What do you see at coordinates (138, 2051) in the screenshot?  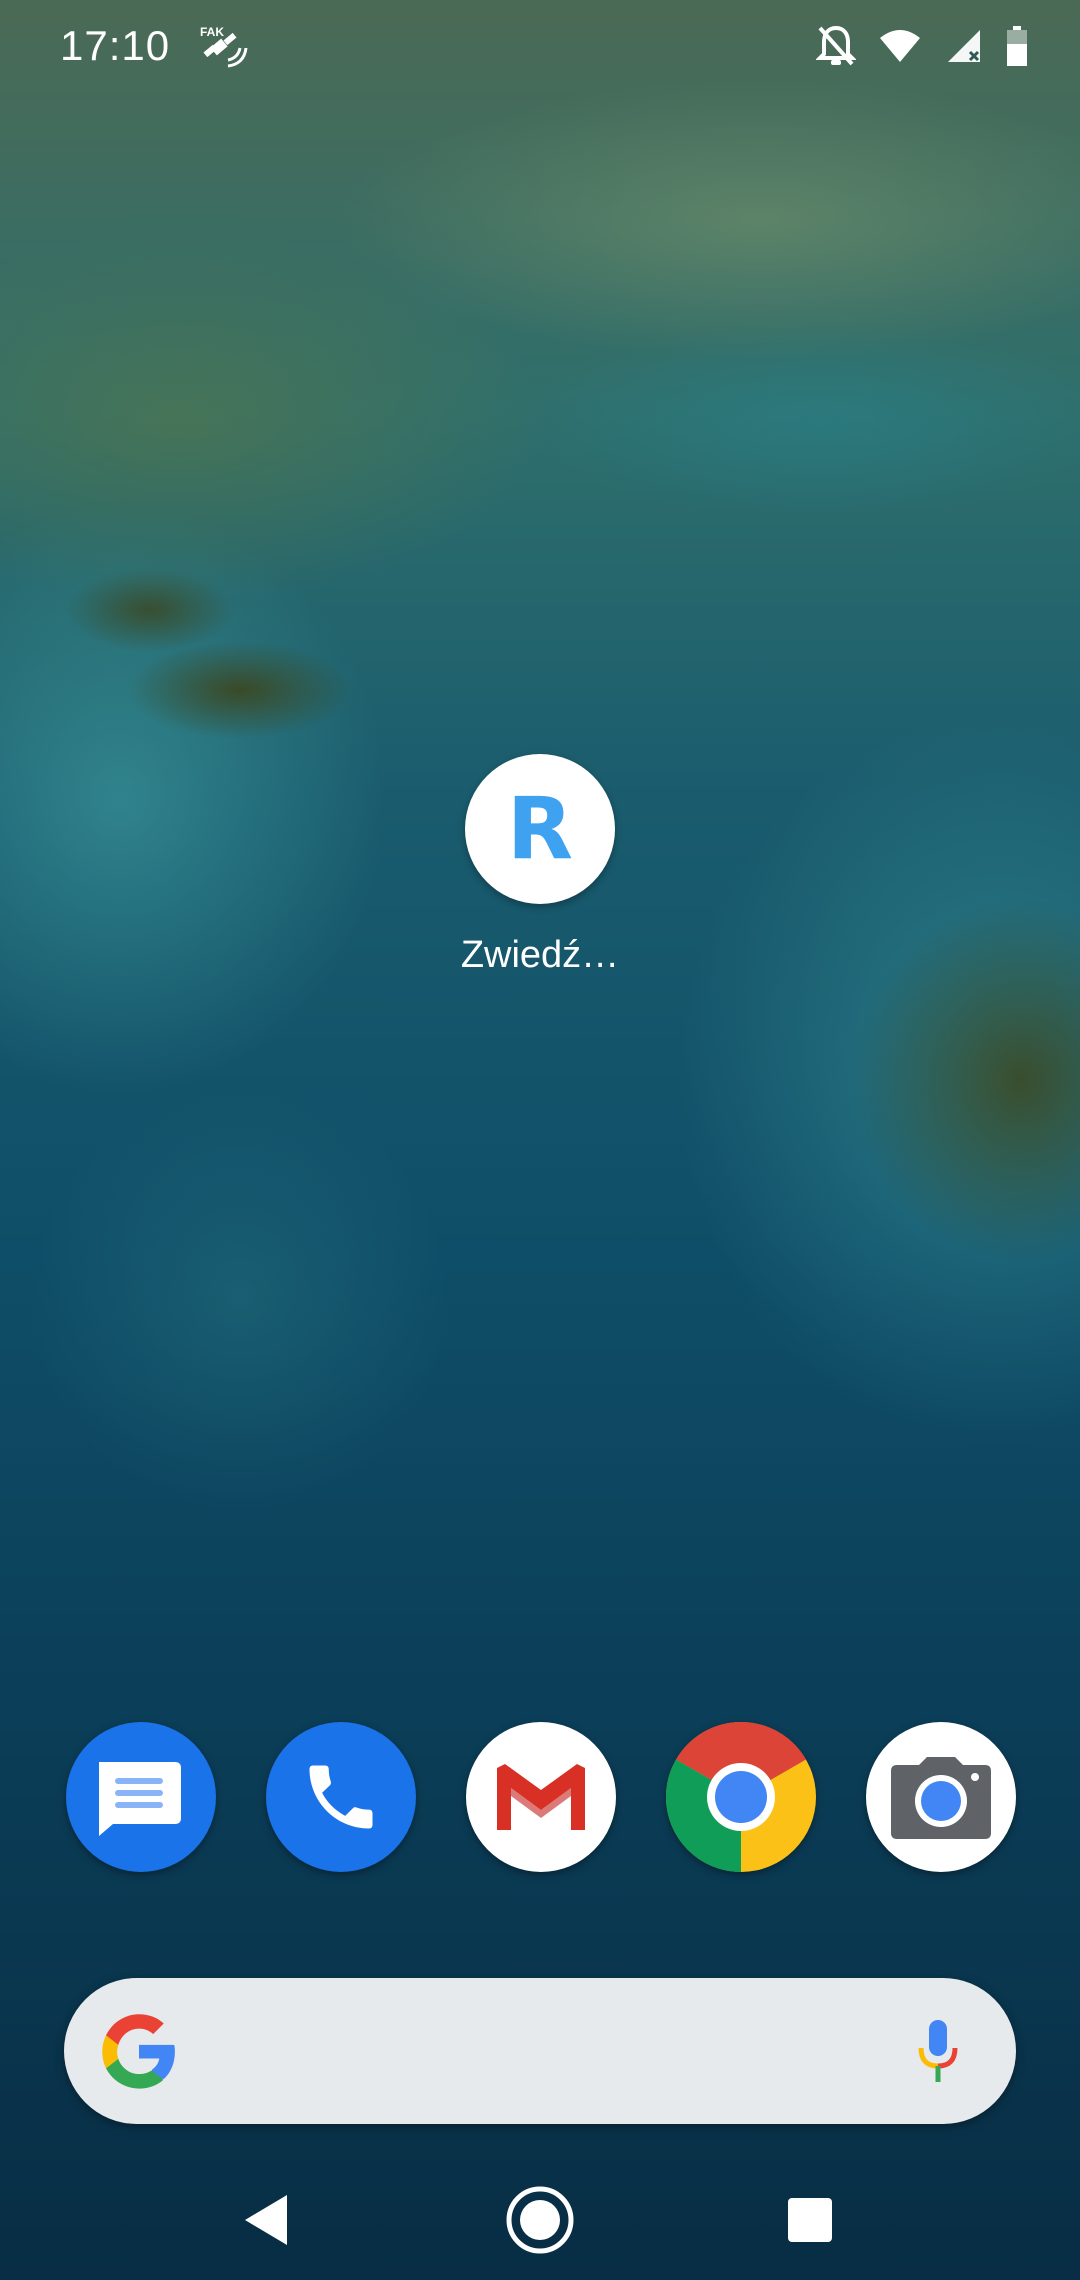 I see `google-logo-icon` at bounding box center [138, 2051].